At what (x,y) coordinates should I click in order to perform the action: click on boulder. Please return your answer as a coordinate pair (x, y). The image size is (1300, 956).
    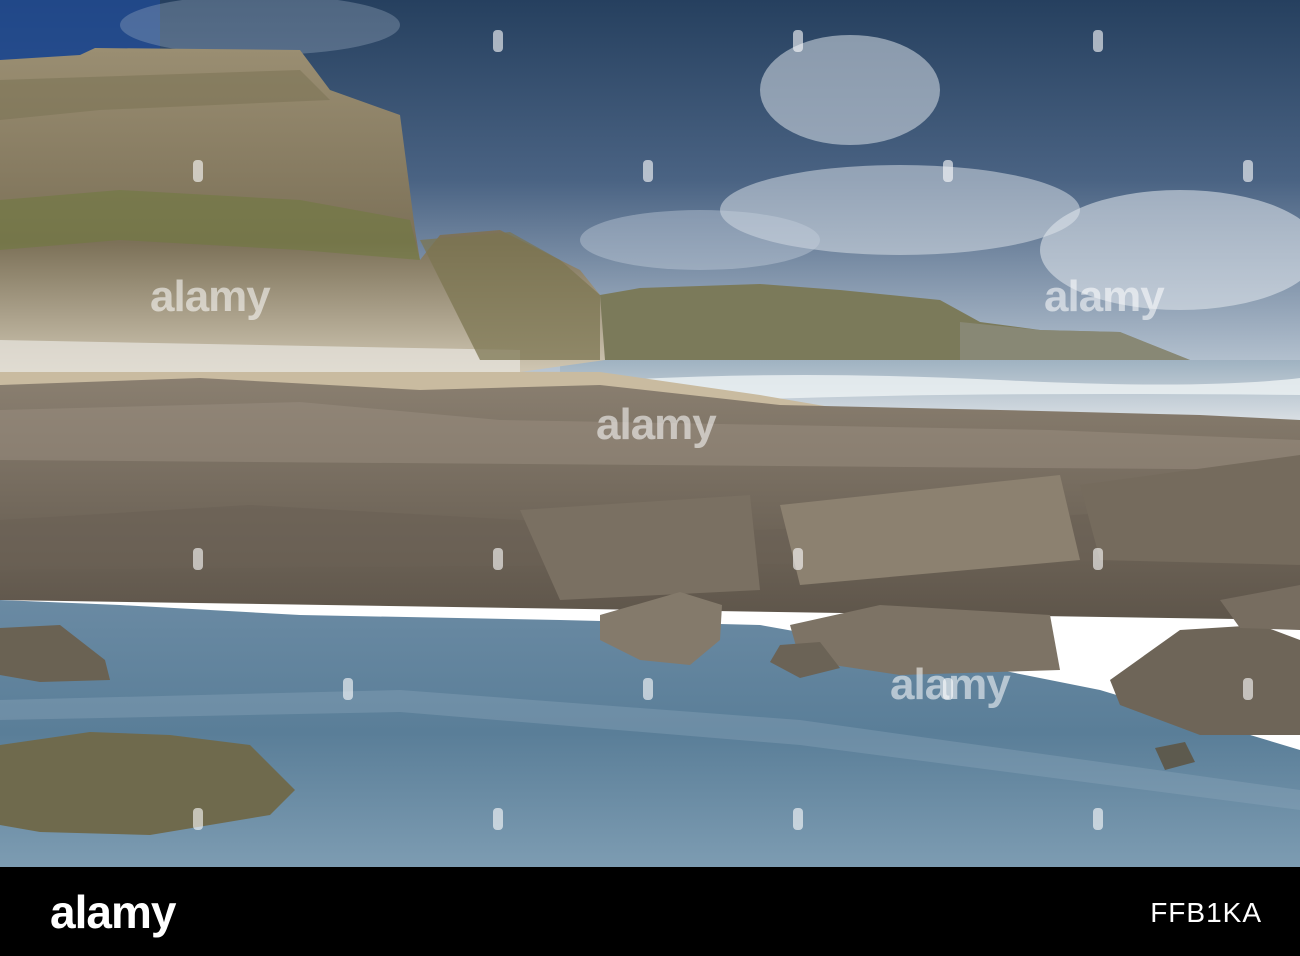
    Looking at the image, I should click on (640, 547).